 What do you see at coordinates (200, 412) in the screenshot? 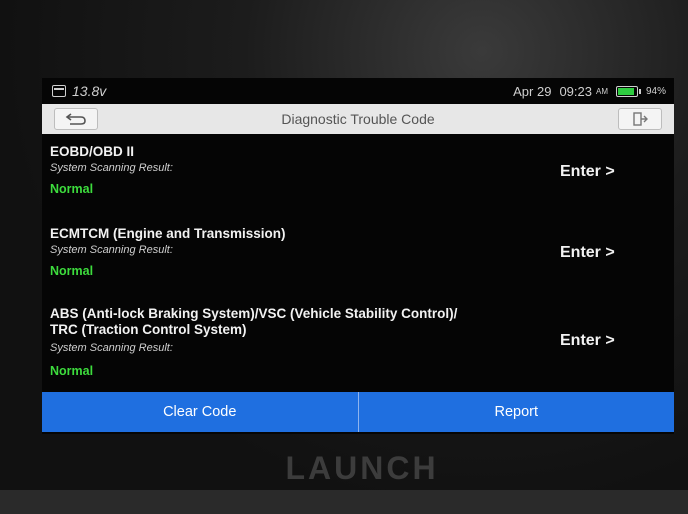
I see `clear-code-button: Clear Code` at bounding box center [200, 412].